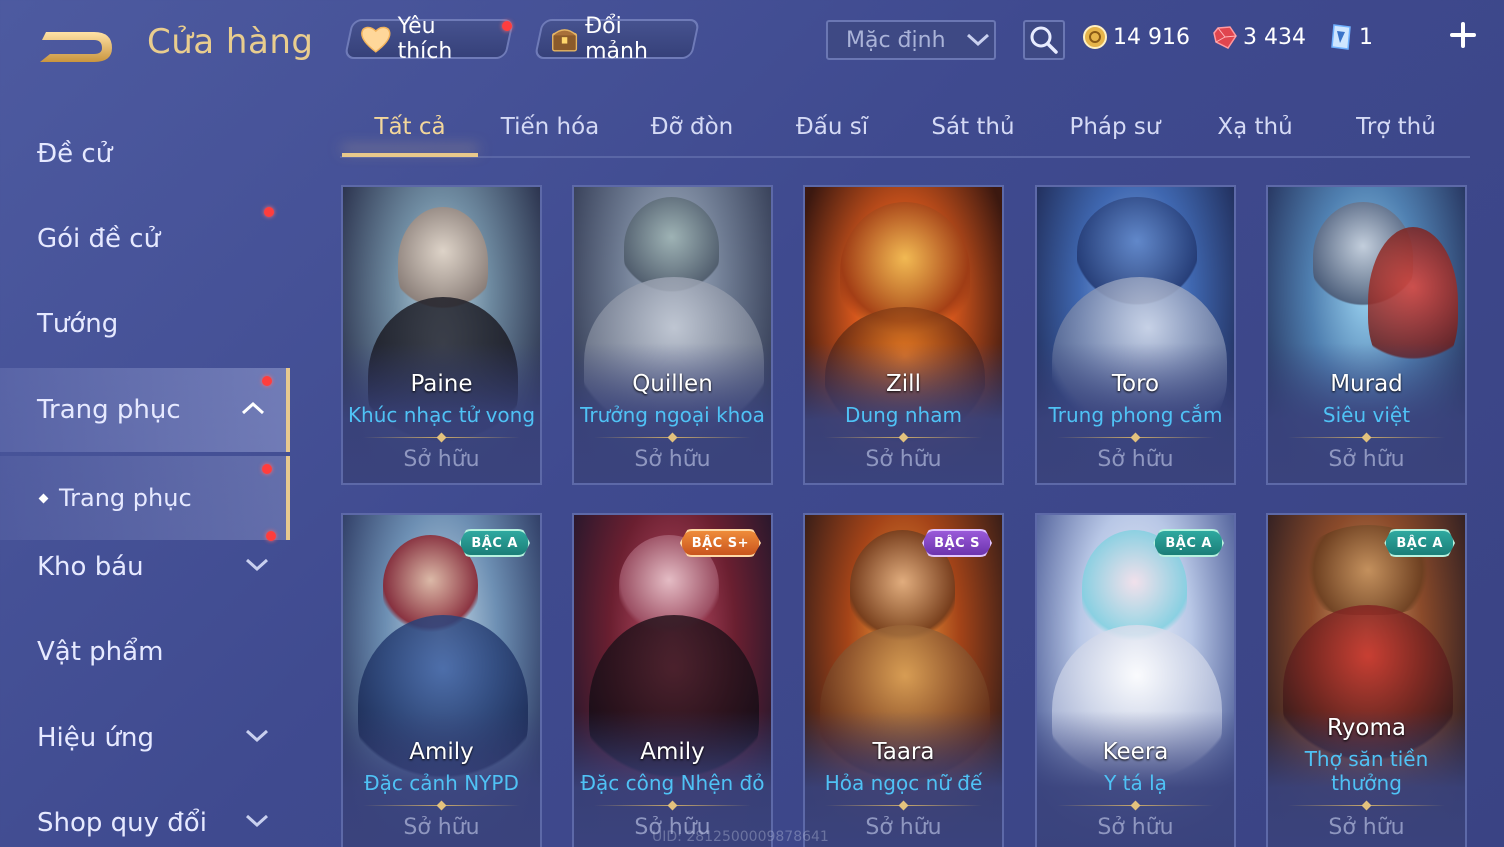 The image size is (1504, 847). What do you see at coordinates (441, 335) in the screenshot?
I see `skin-card: Paine Khúc nhạc tử vong Sở hữu` at bounding box center [441, 335].